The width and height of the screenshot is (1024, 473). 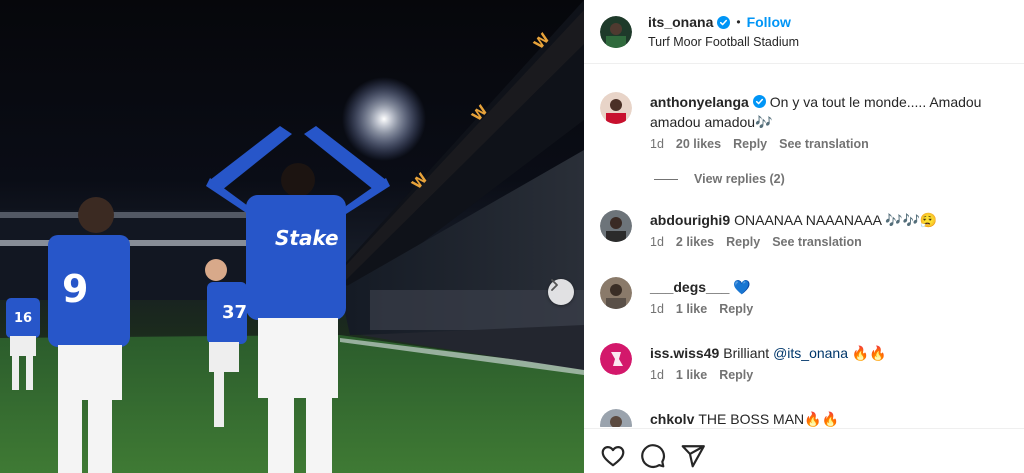 I want to click on svg-text: 16, so click(x=23, y=318).